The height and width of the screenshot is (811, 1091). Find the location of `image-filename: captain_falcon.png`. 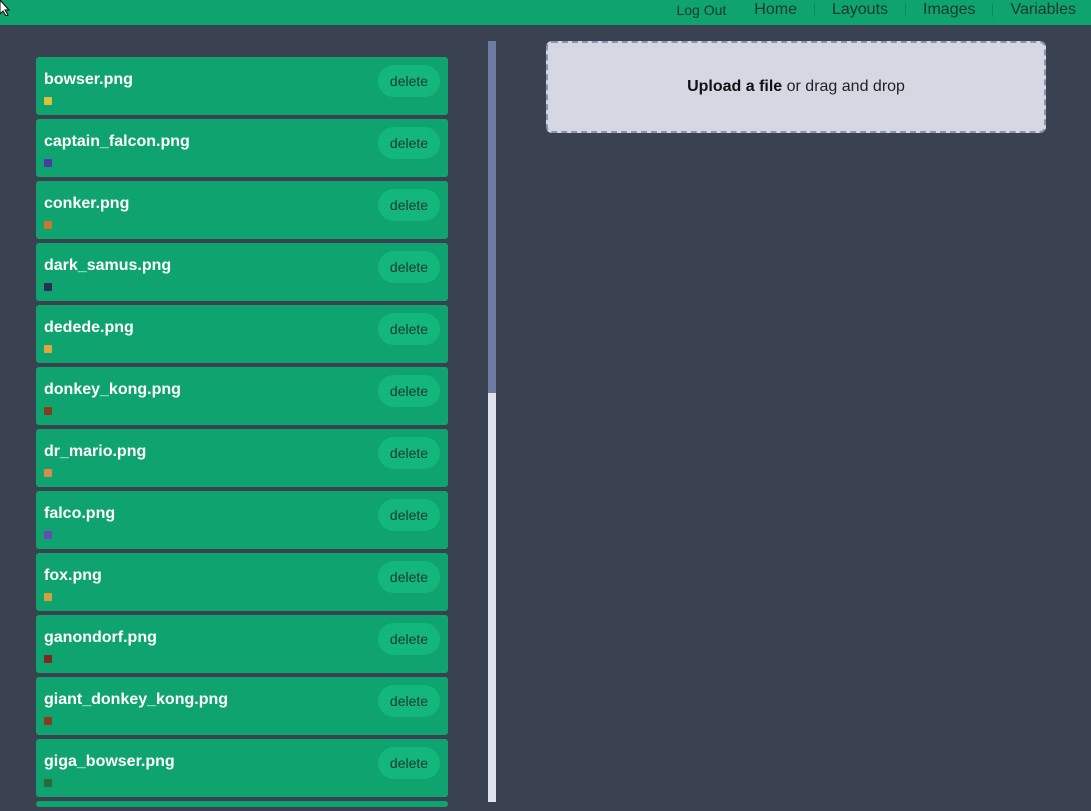

image-filename: captain_falcon.png is located at coordinates (117, 141).